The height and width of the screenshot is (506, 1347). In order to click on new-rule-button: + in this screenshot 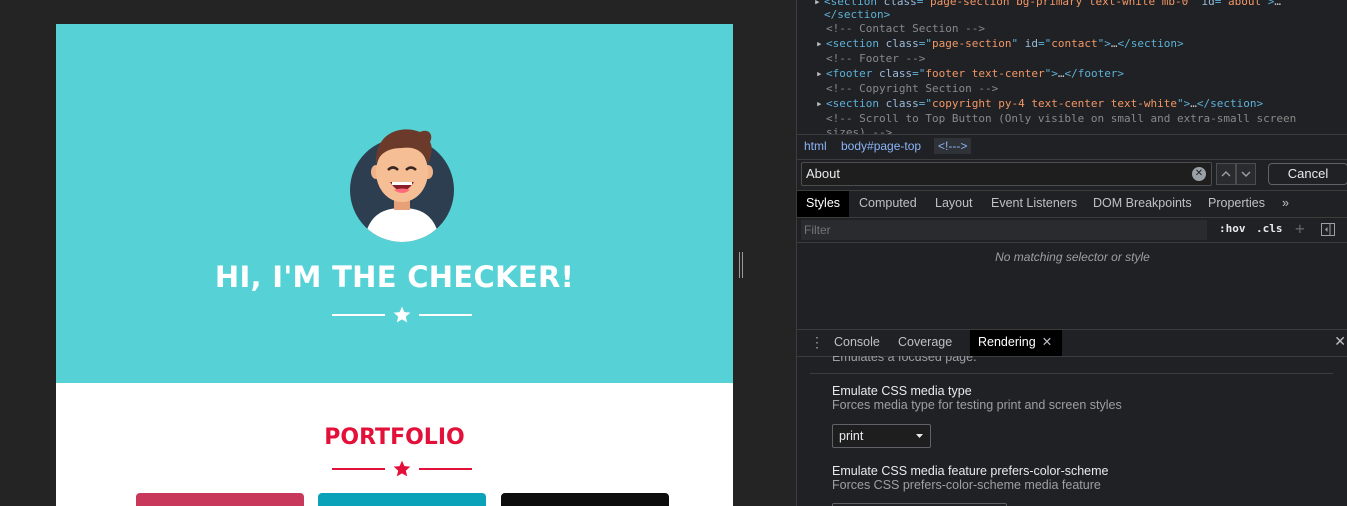, I will do `click(1300, 228)`.